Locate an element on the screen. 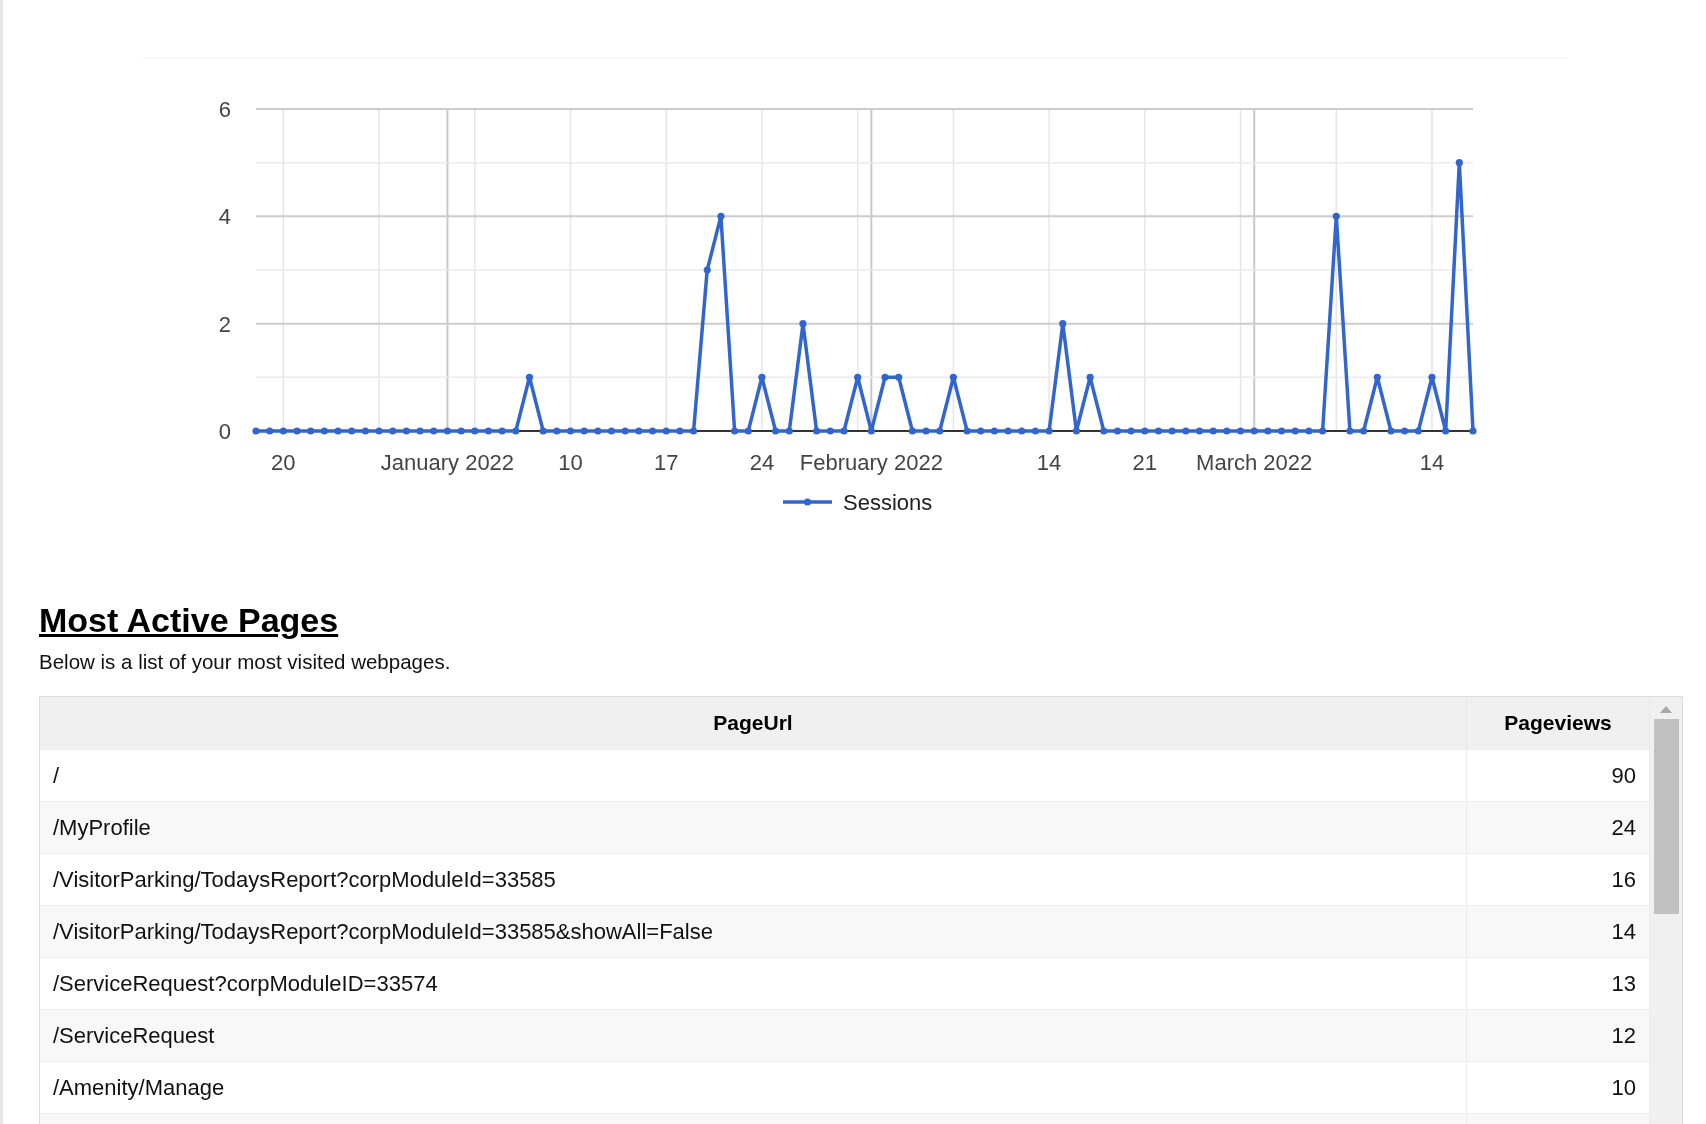 The width and height of the screenshot is (1706, 1124). table-cell: 10 is located at coordinates (1558, 1087).